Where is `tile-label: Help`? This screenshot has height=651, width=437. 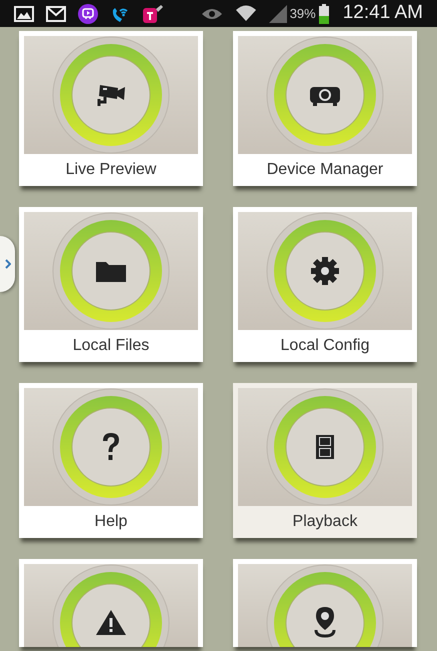
tile-label: Help is located at coordinates (111, 522).